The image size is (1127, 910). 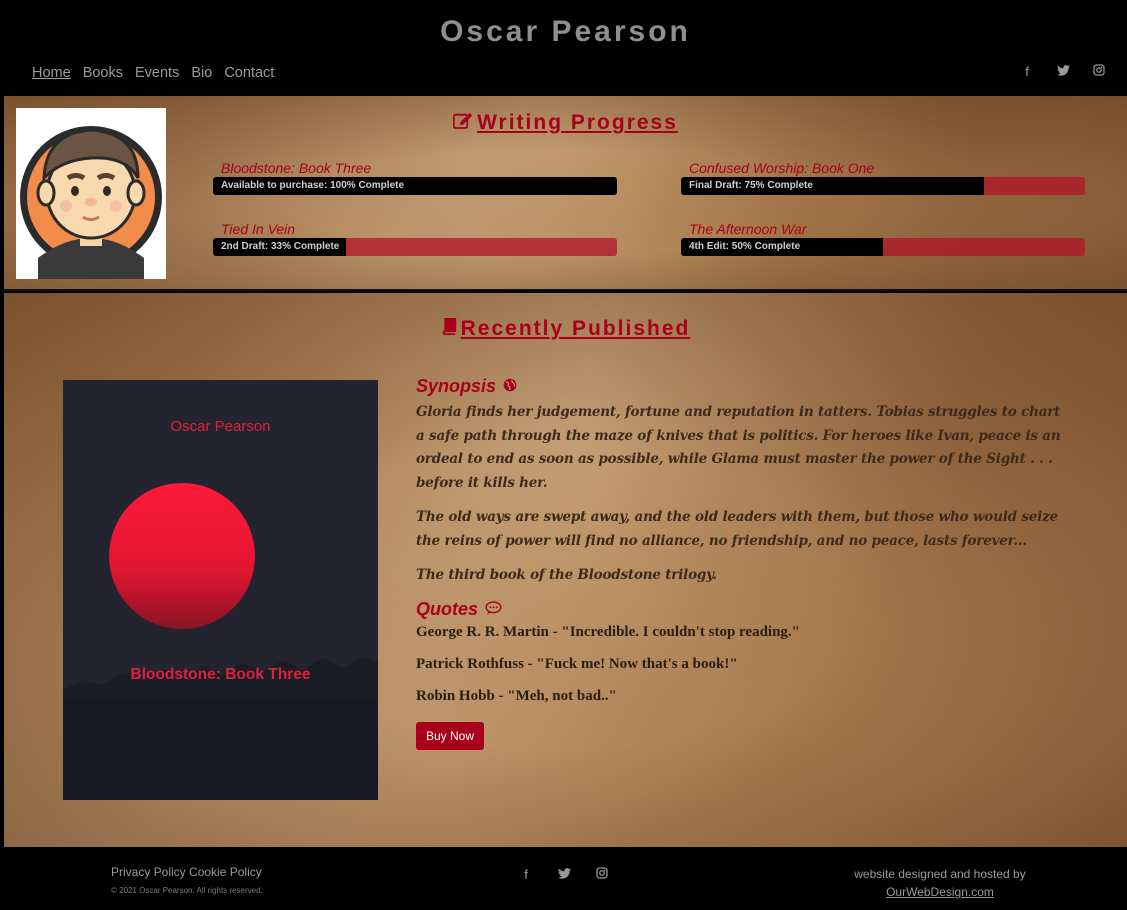 I want to click on globe-icon, so click(x=510, y=387).